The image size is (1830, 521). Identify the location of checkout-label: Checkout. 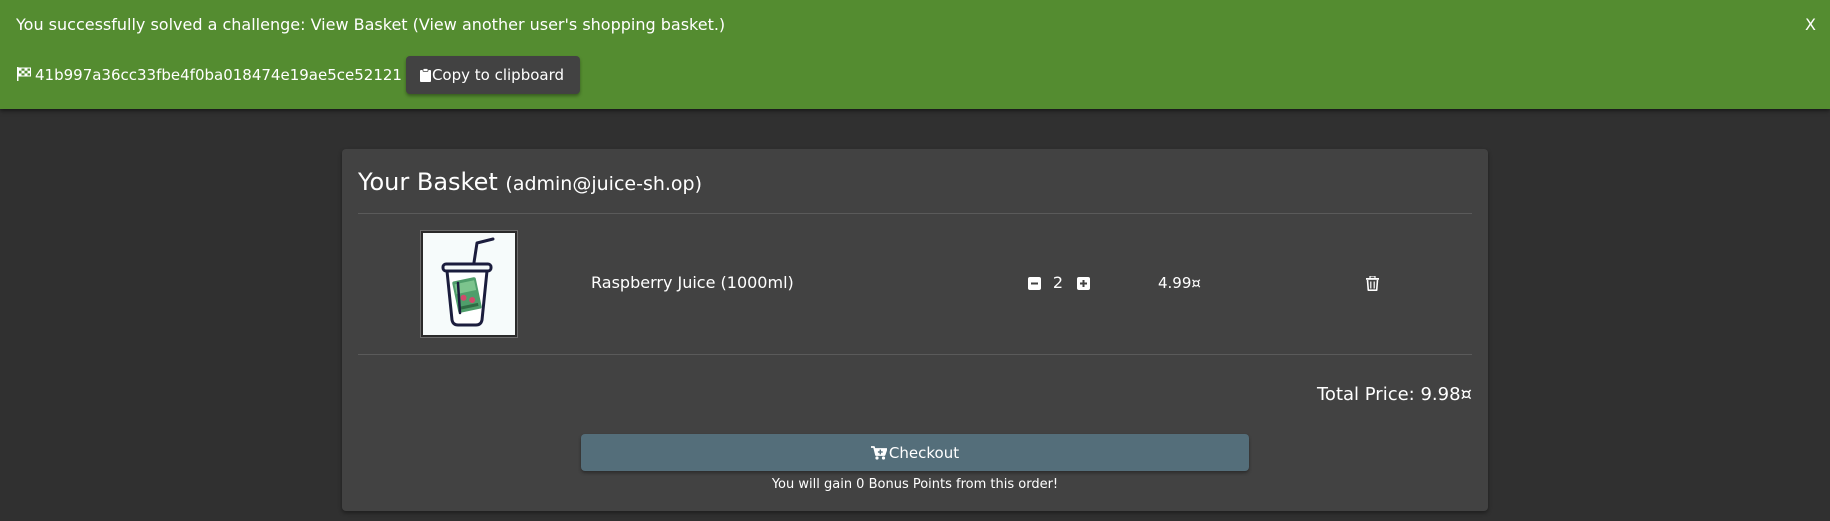
(924, 452).